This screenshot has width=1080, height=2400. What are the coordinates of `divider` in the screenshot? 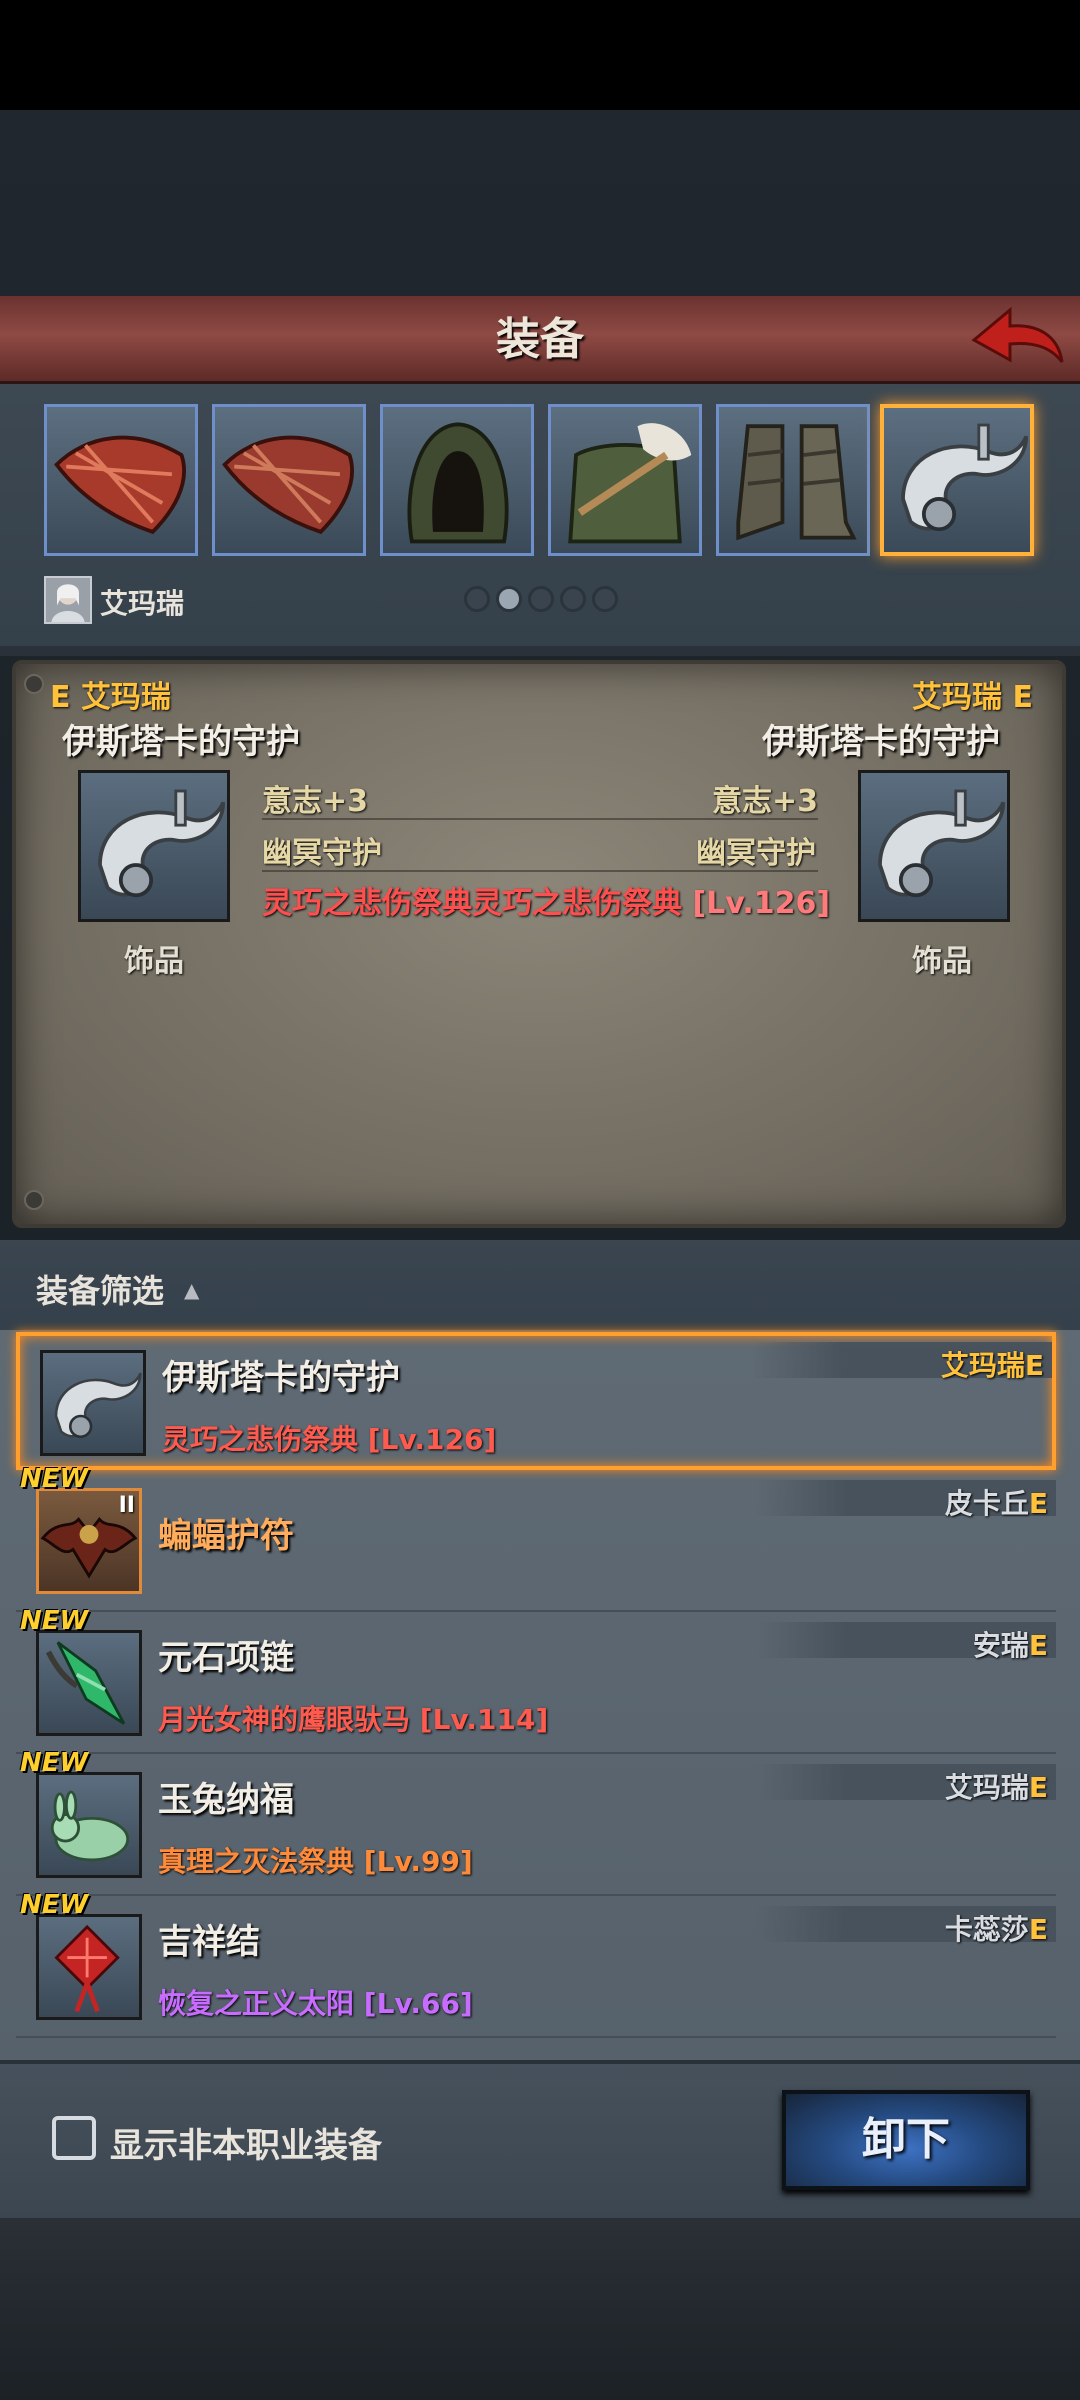 It's located at (540, 651).